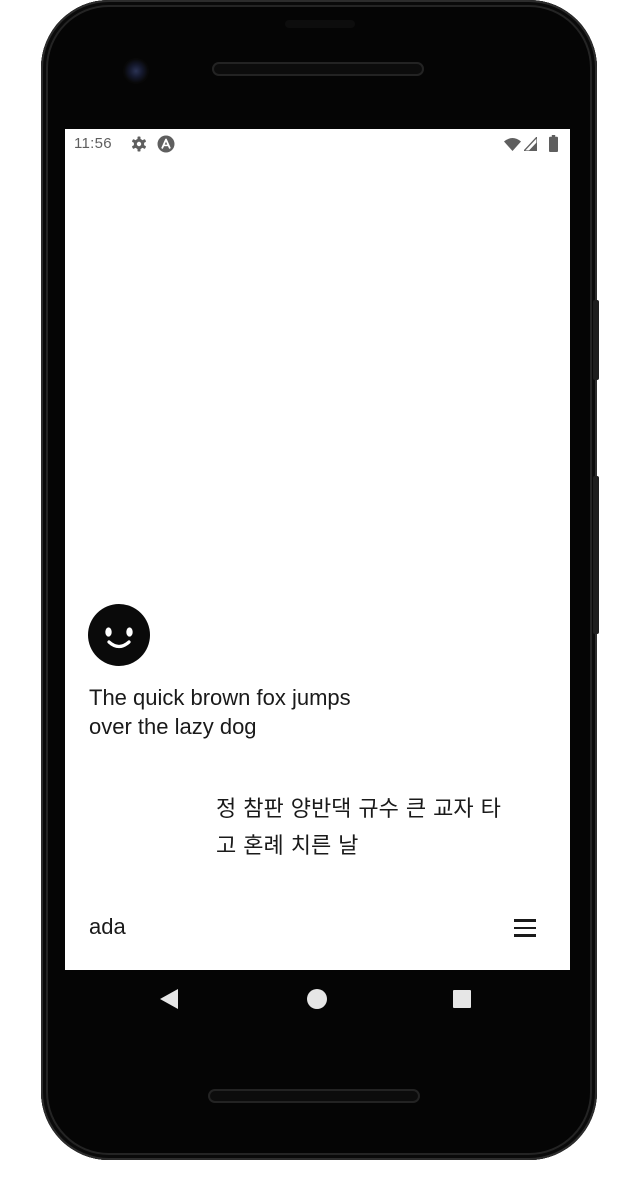 This screenshot has height=1184, width=640. I want to click on top-earpiece-slot, so click(320, 24).